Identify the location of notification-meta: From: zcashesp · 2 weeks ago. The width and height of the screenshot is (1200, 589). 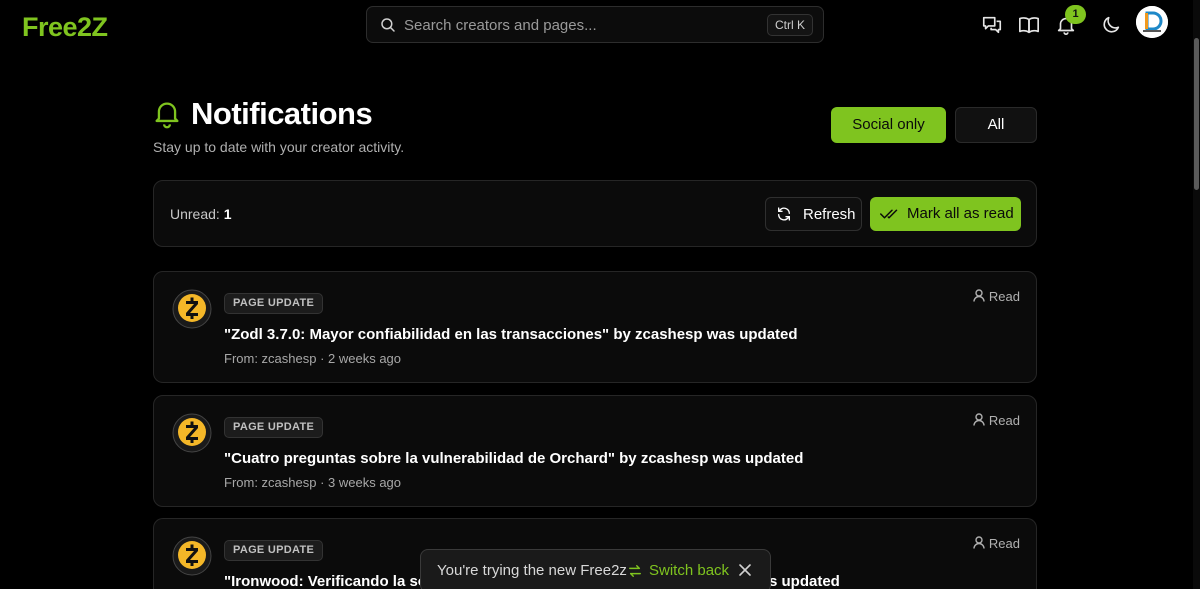
(313, 358).